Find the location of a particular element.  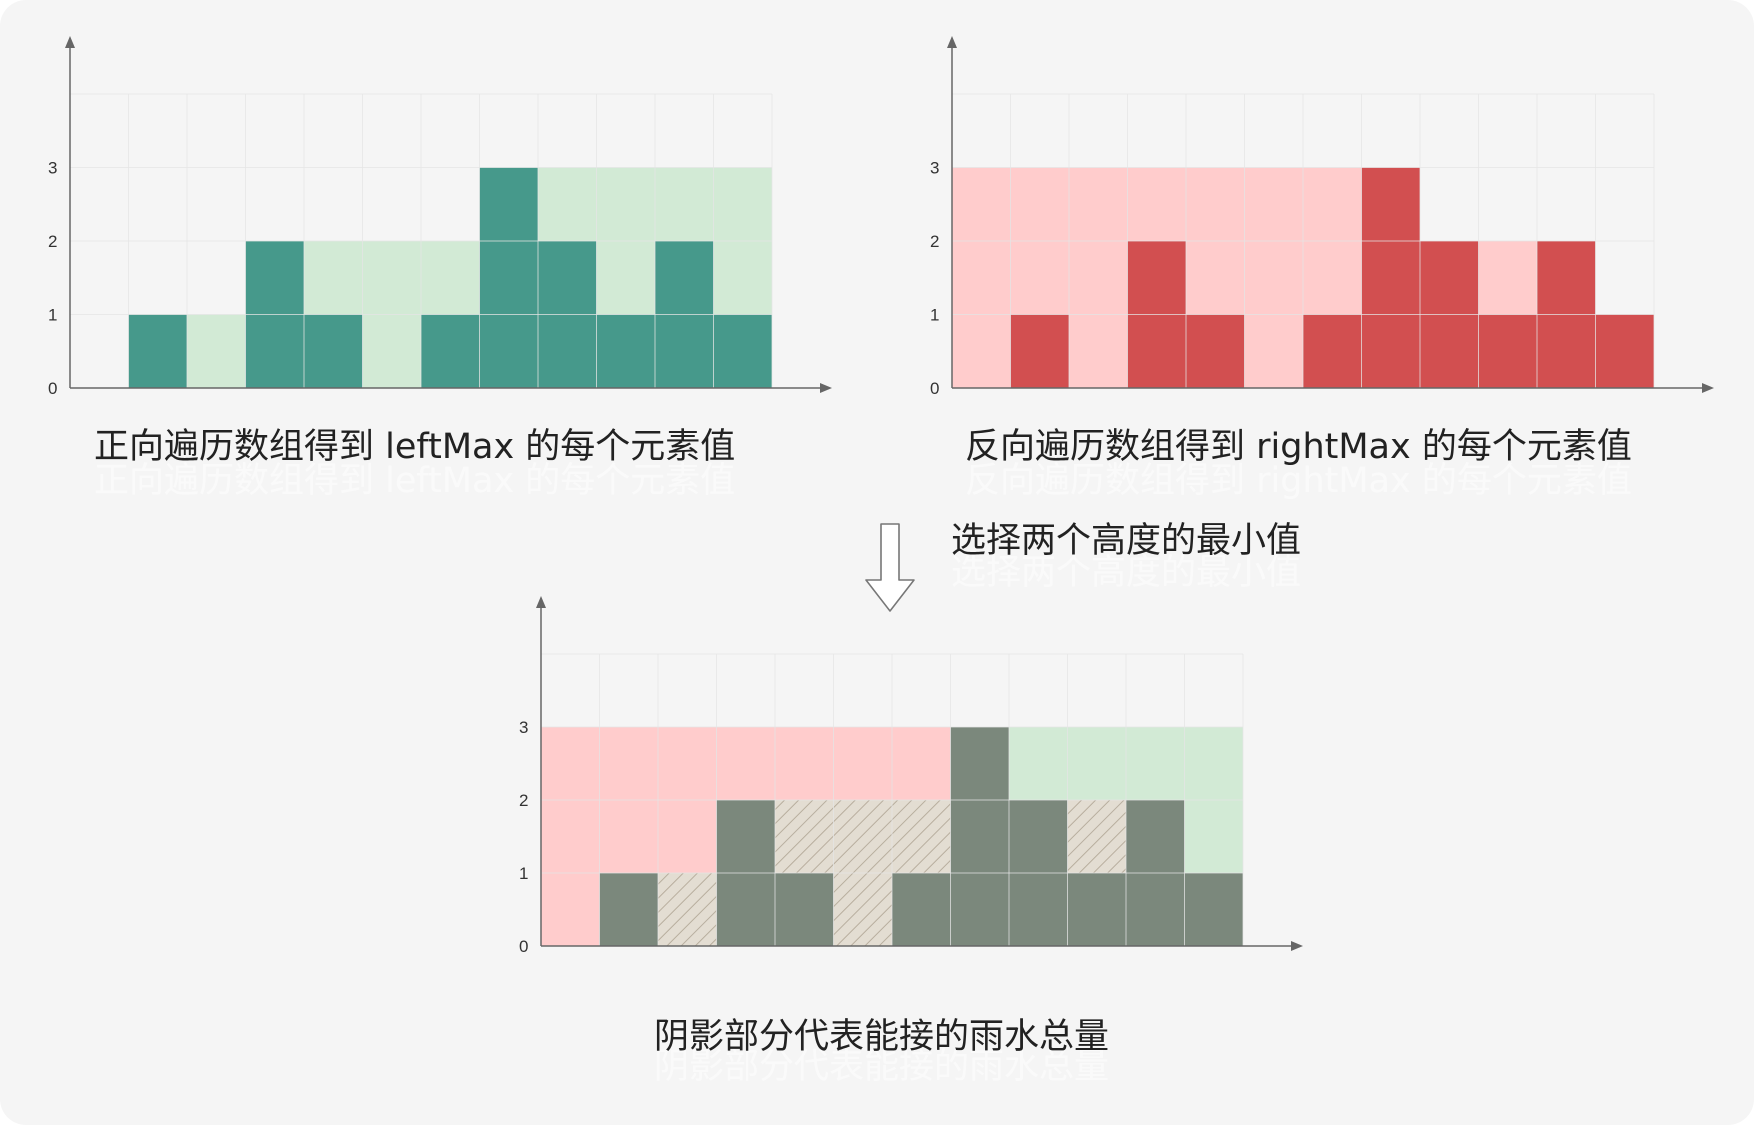

caption-trapped-water: 阴影部分代表能接的雨水总量 is located at coordinates (881, 1037).